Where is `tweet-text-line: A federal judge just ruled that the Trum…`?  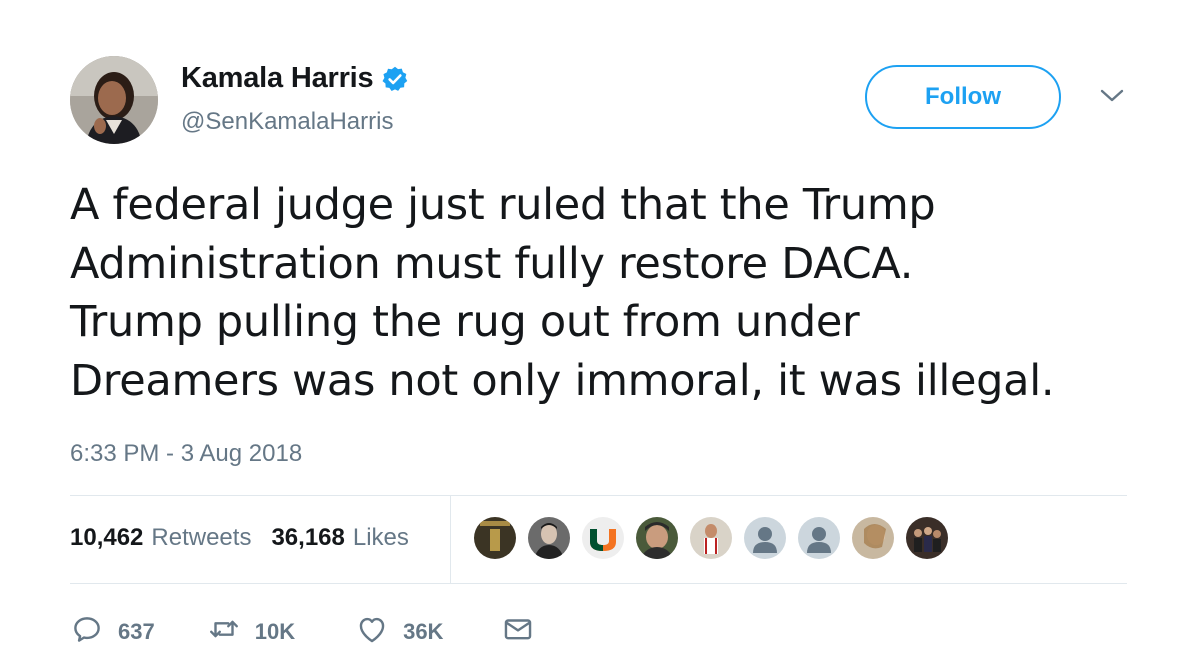 tweet-text-line: A federal judge just ruled that the Trum… is located at coordinates (503, 205).